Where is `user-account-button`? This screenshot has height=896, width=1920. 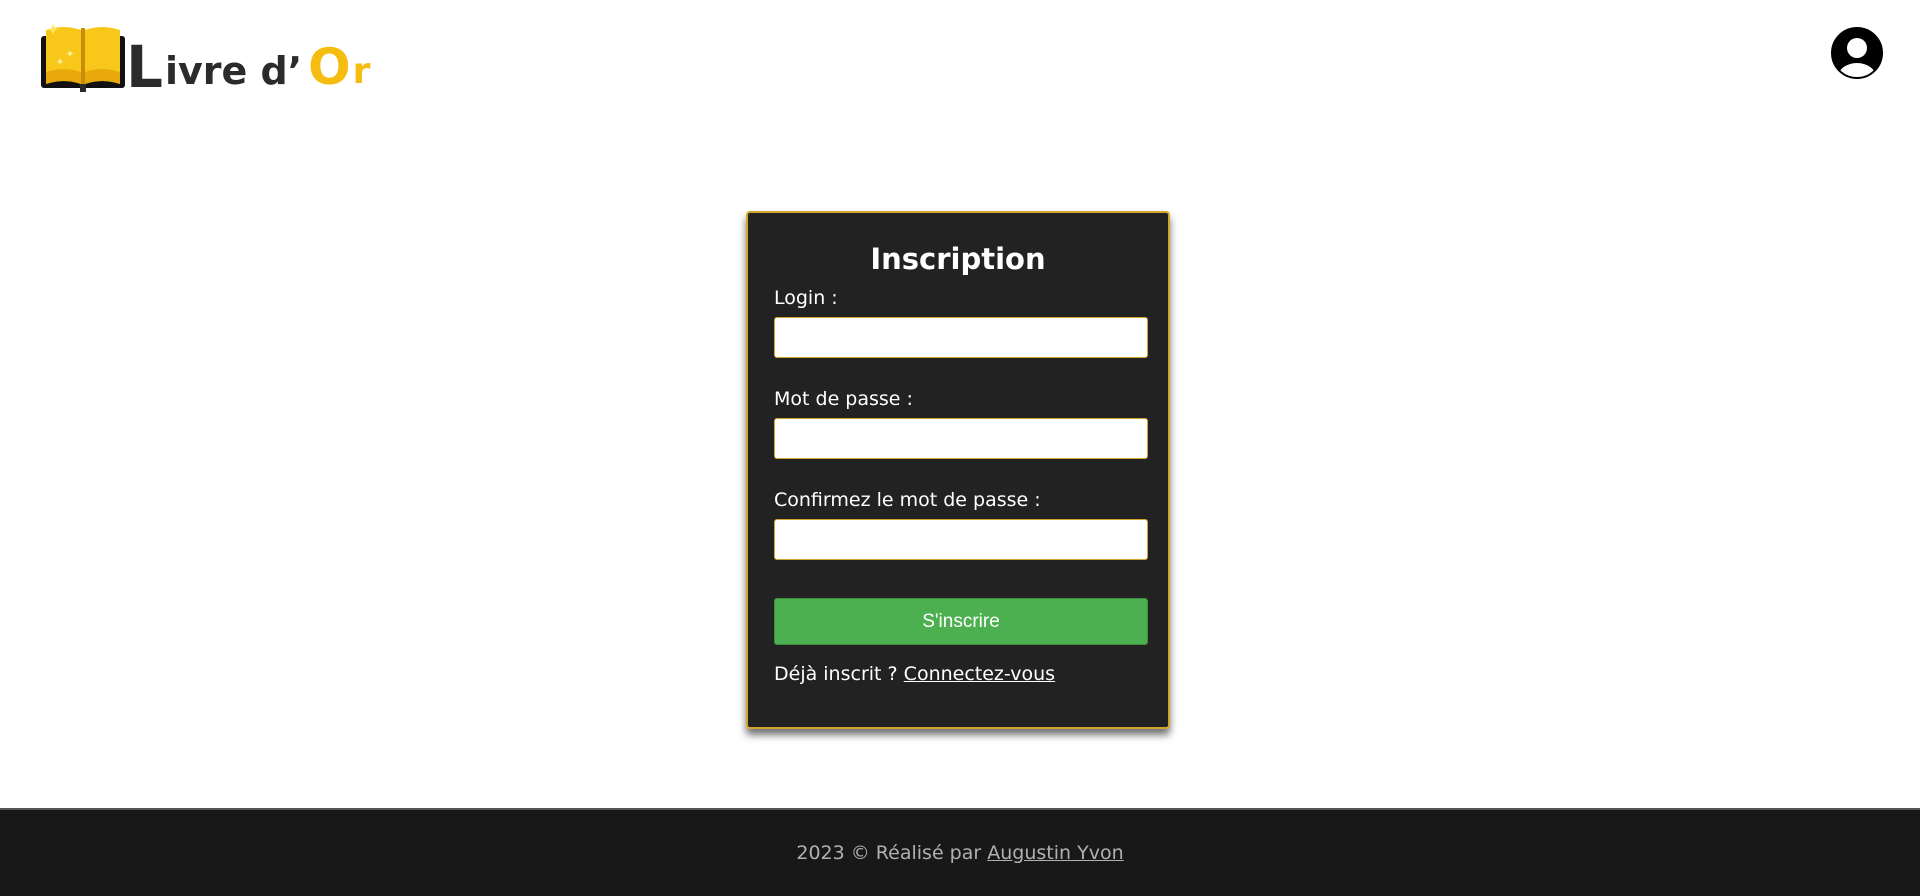
user-account-button is located at coordinates (1857, 53).